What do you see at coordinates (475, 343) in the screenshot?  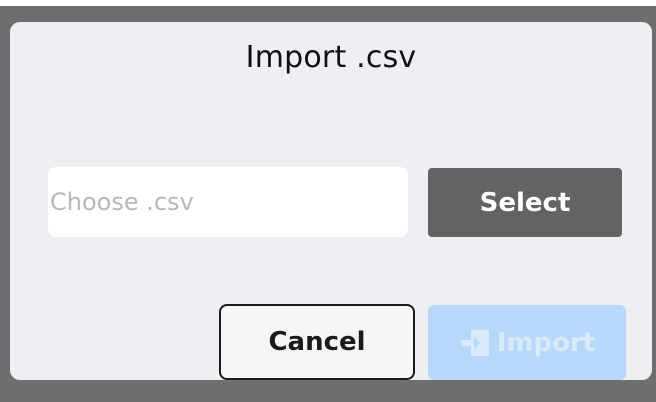 I see `import-arrow-icon` at bounding box center [475, 343].